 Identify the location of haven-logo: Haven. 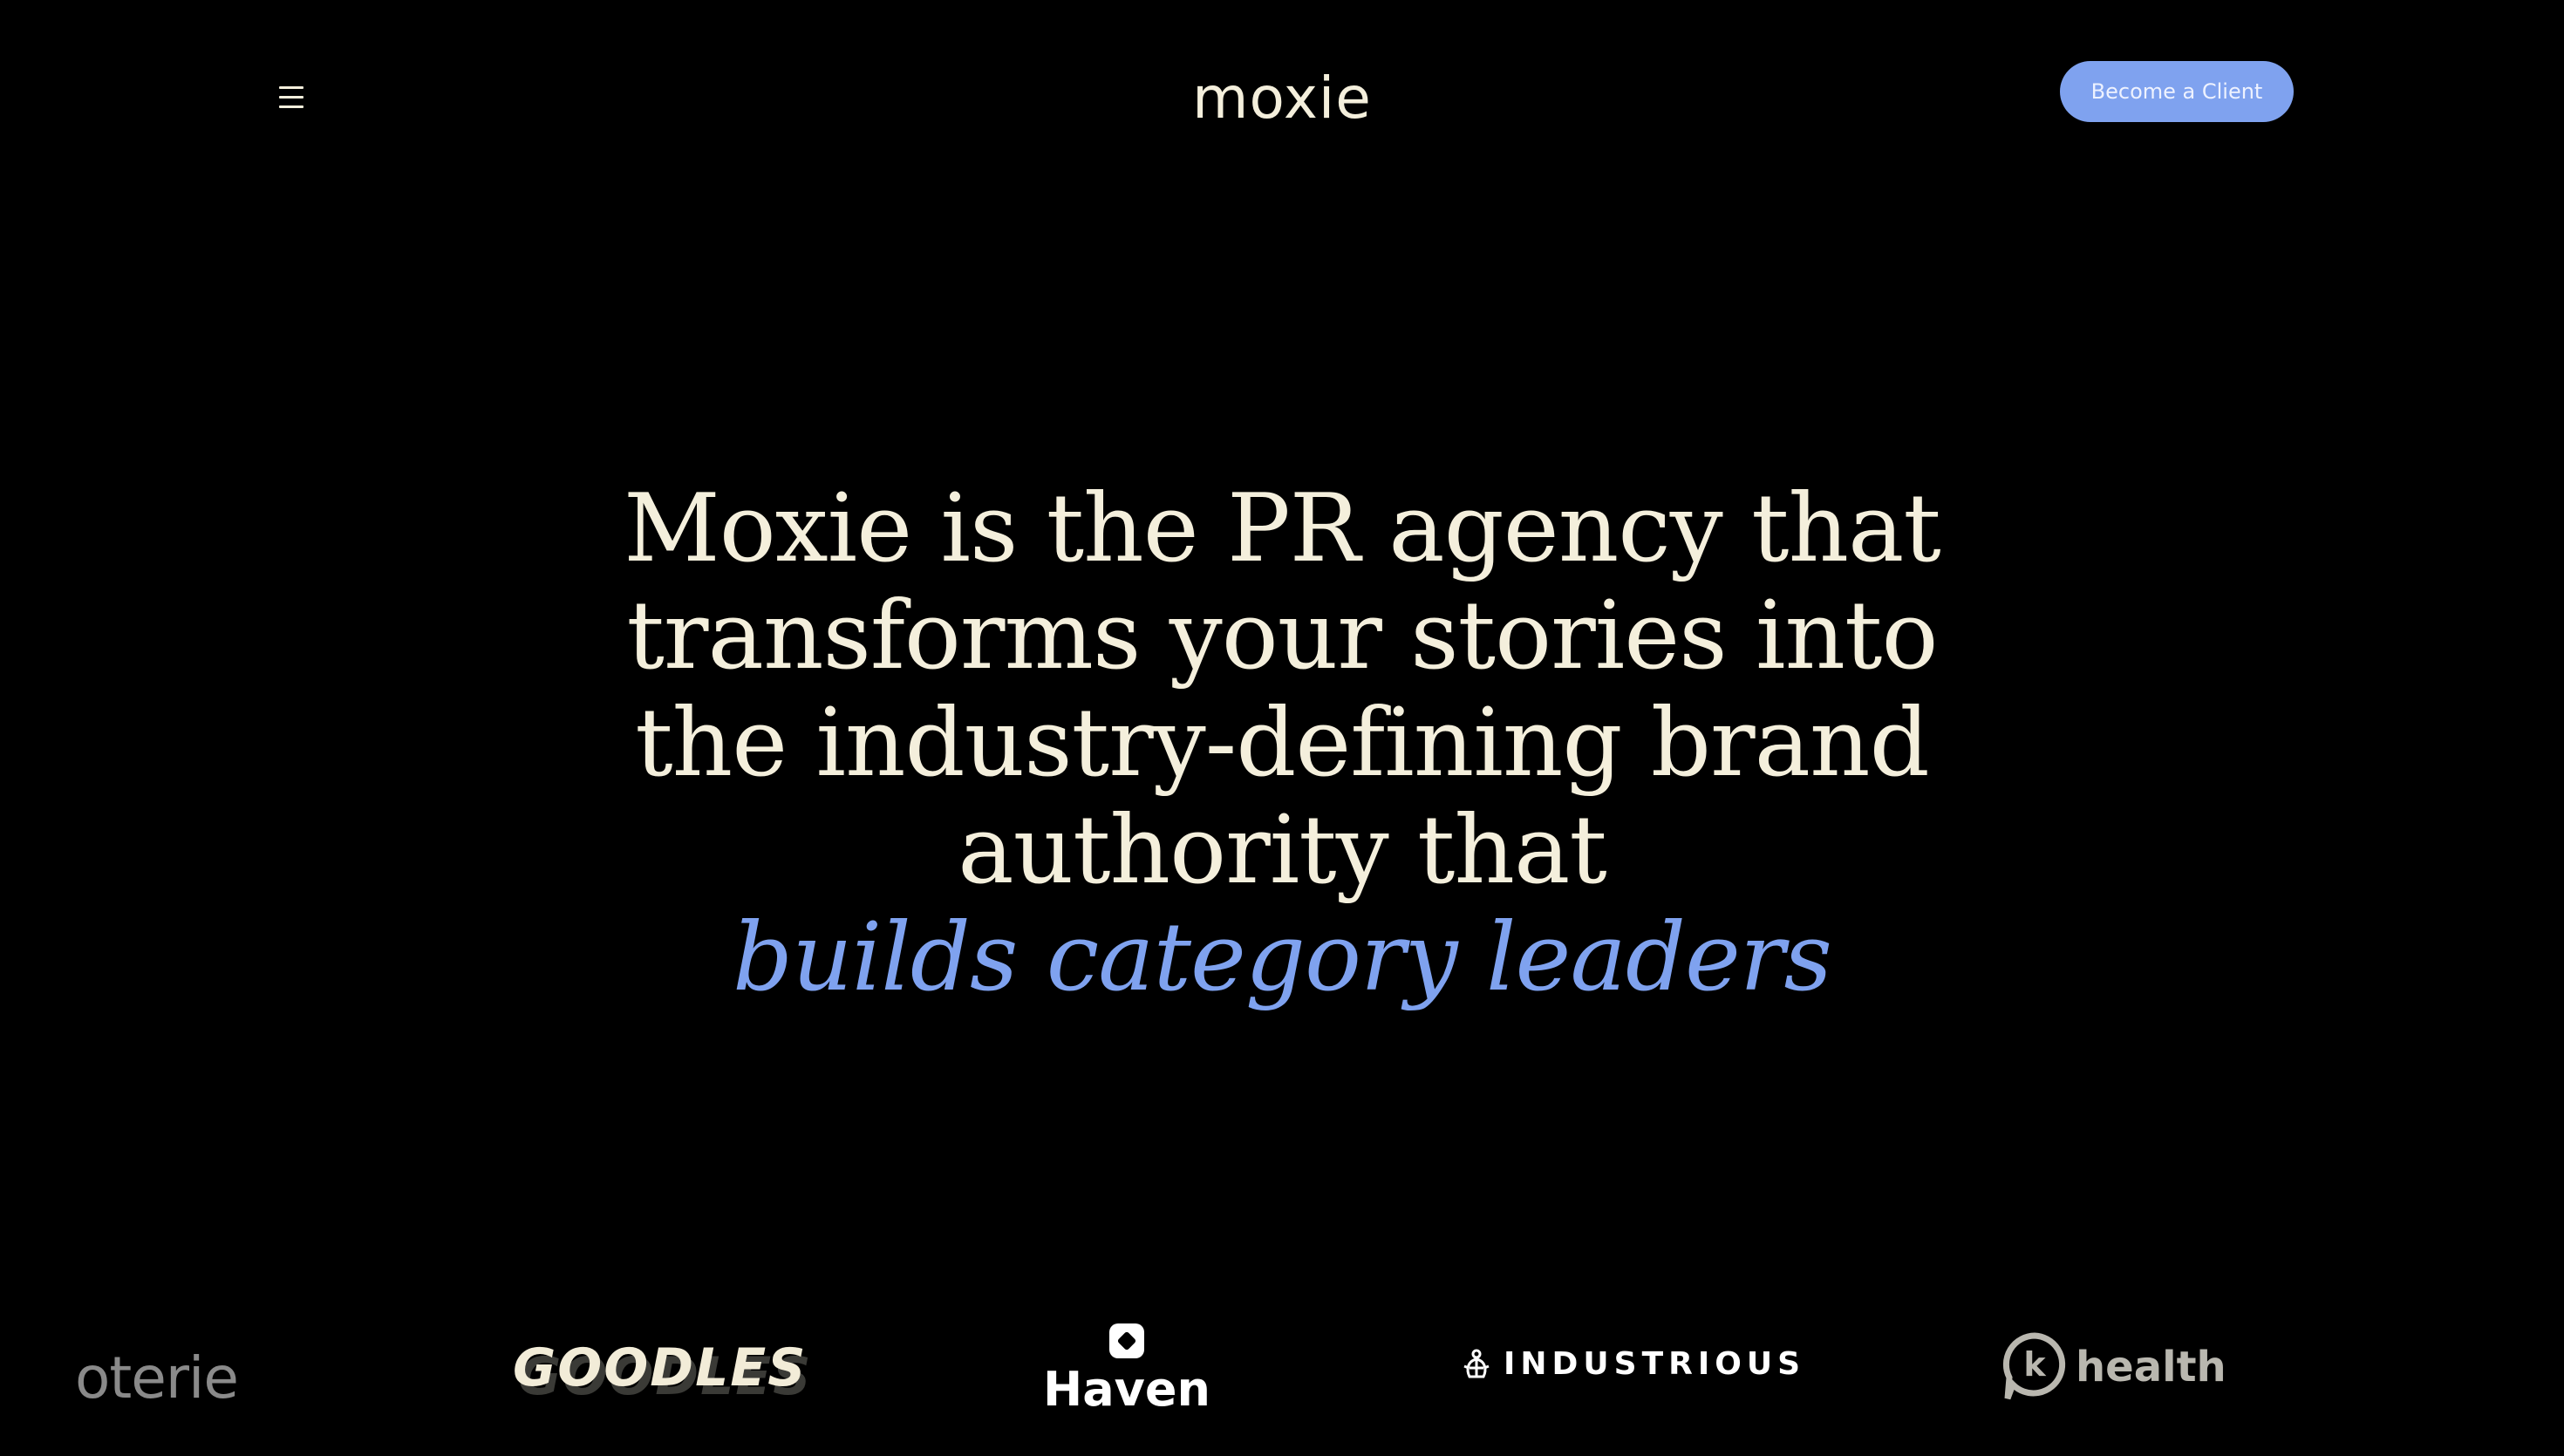
(1127, 1370).